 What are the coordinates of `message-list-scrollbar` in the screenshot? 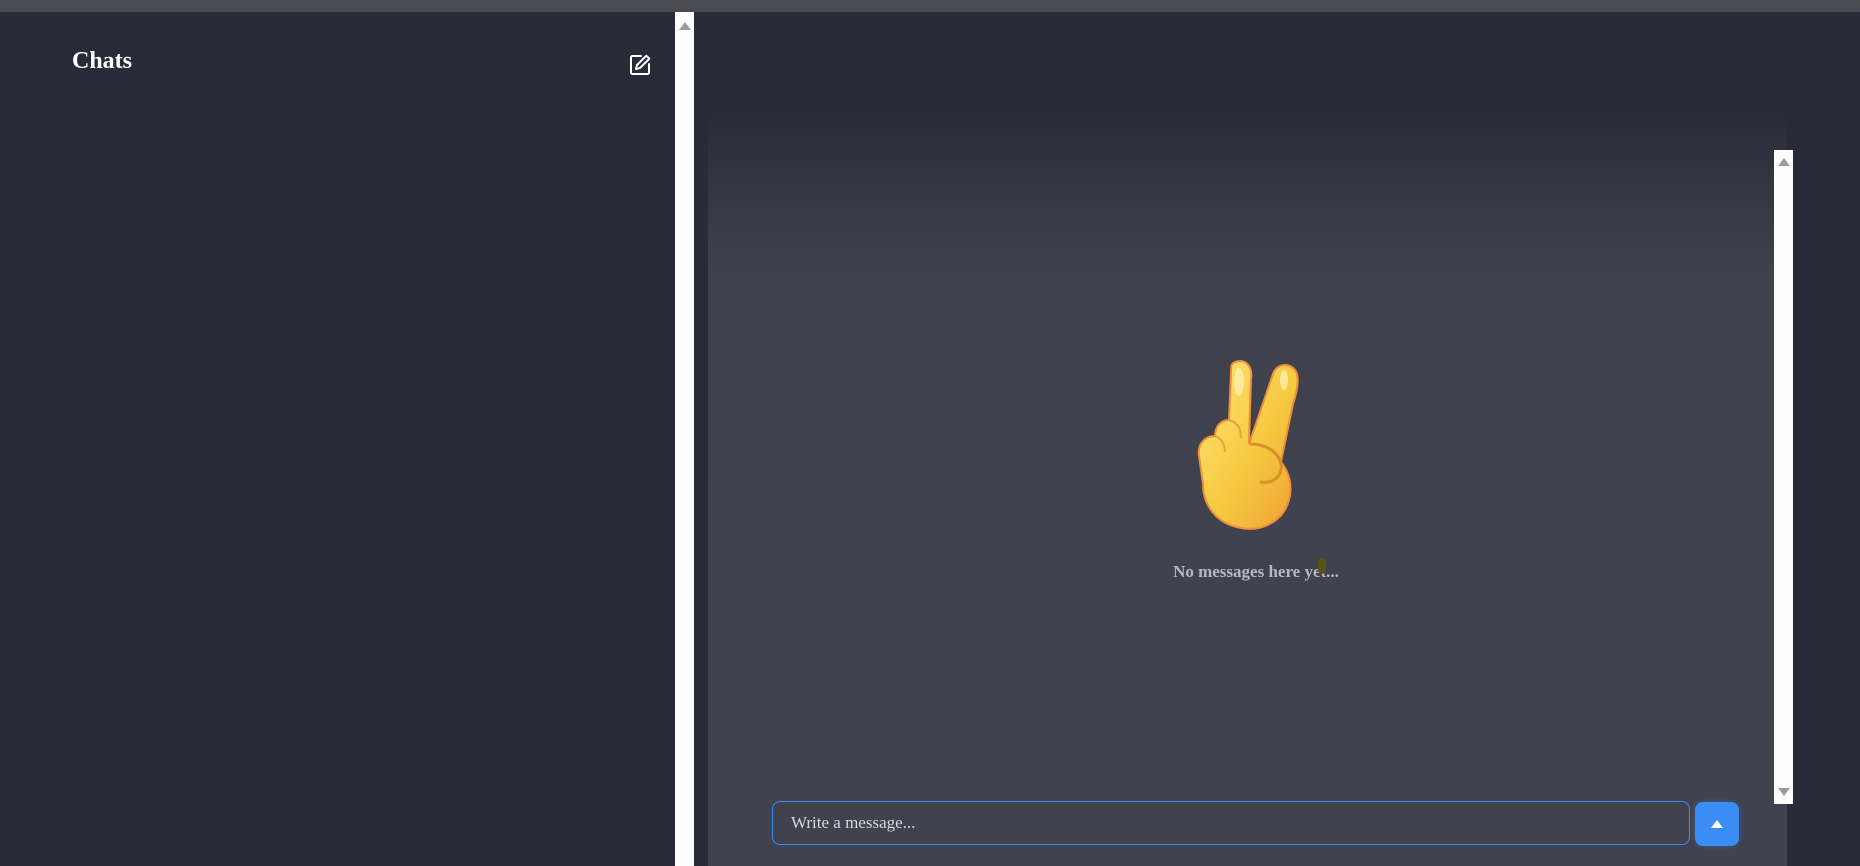 It's located at (1783, 477).